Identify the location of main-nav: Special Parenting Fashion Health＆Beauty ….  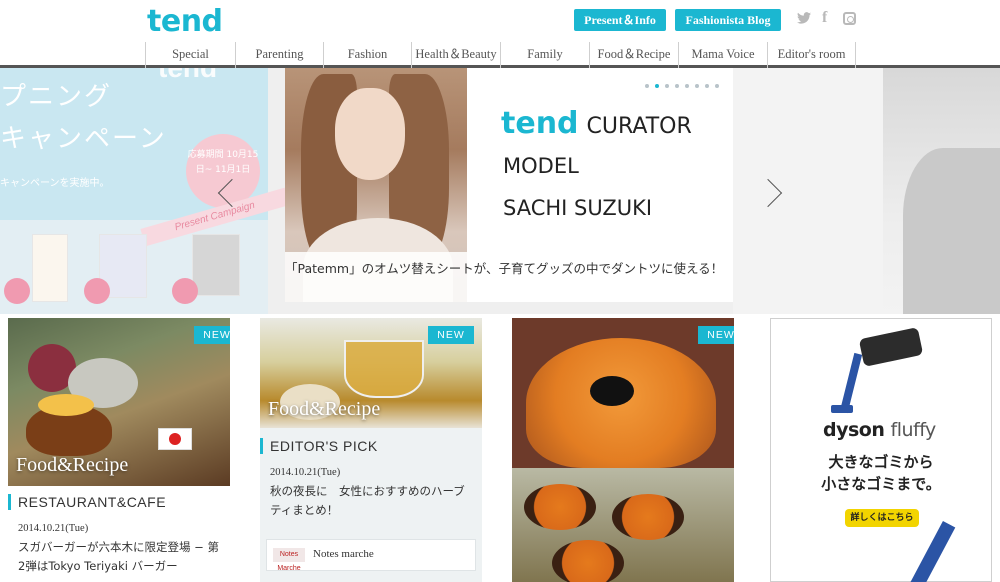
(500, 55).